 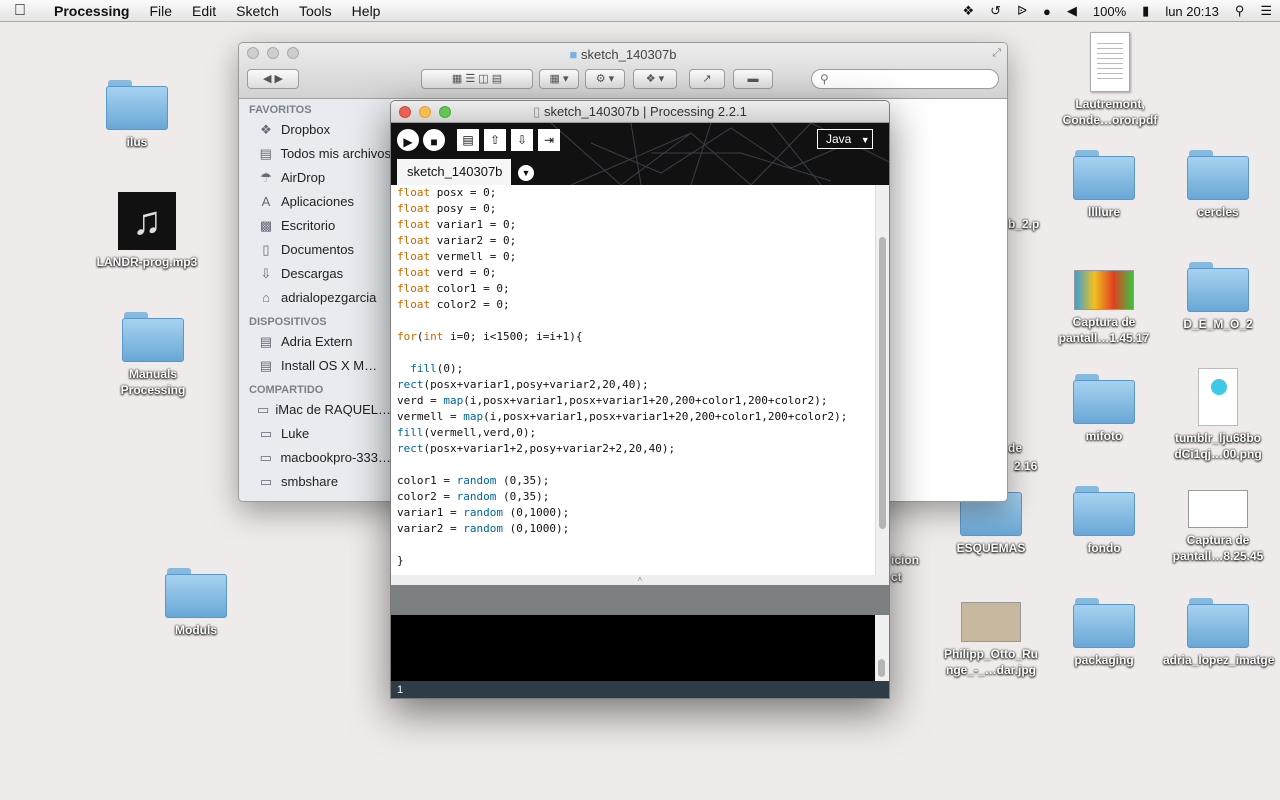 What do you see at coordinates (634, 481) in the screenshot?
I see `code-line: color1 = random (0,35);` at bounding box center [634, 481].